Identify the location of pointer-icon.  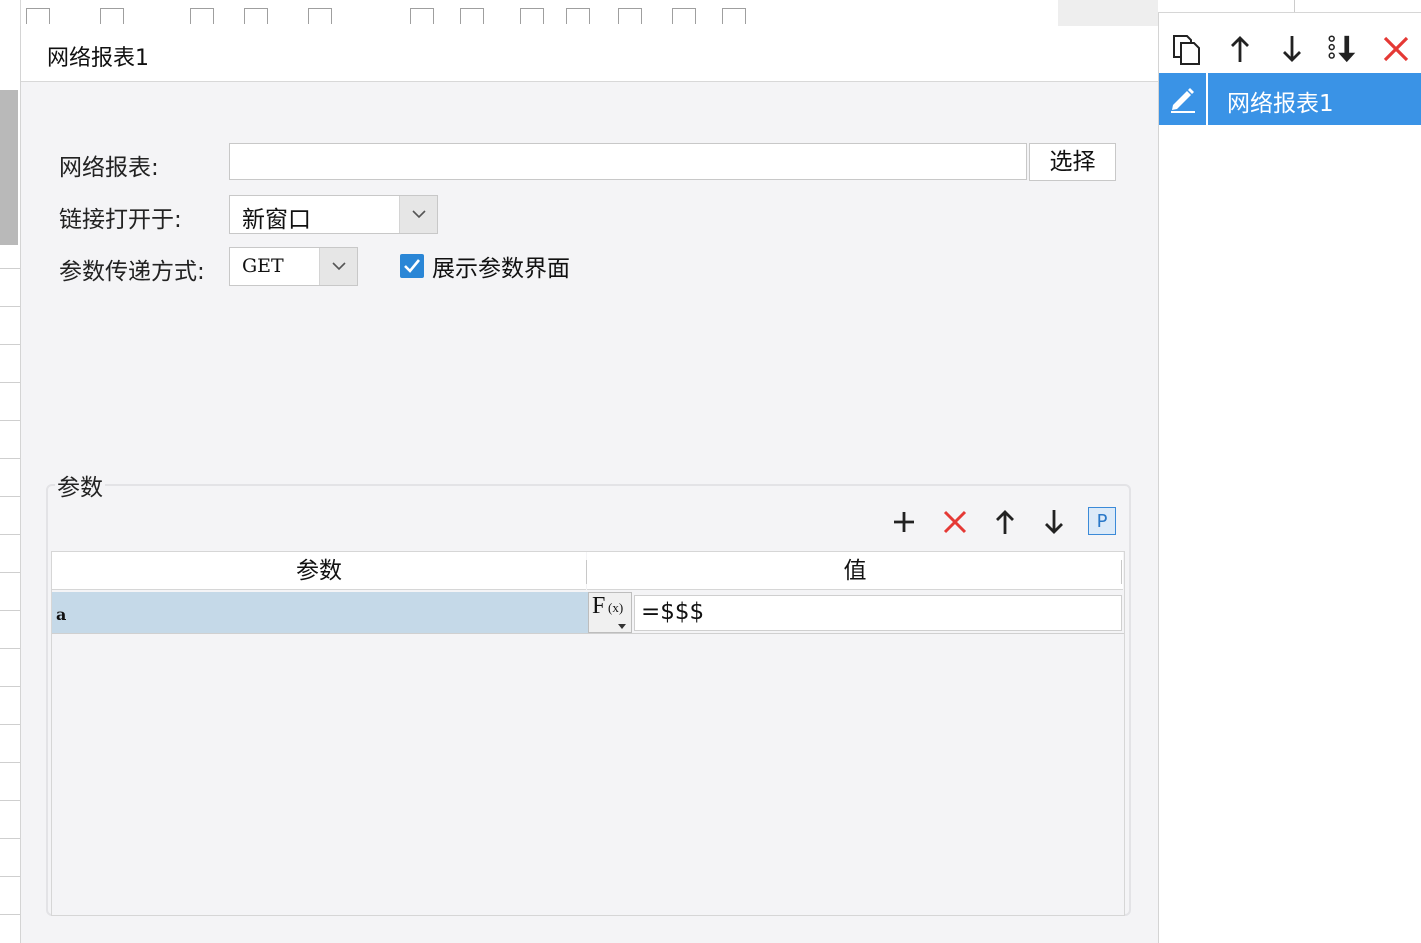
(630, 16).